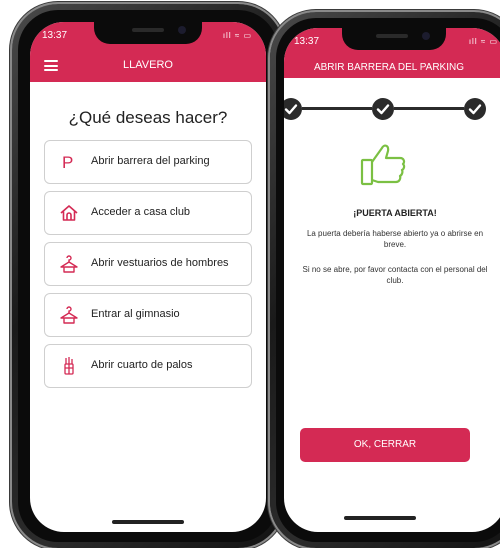 The width and height of the screenshot is (500, 548). I want to click on option-label: Abrir barrera del parking, so click(150, 161).